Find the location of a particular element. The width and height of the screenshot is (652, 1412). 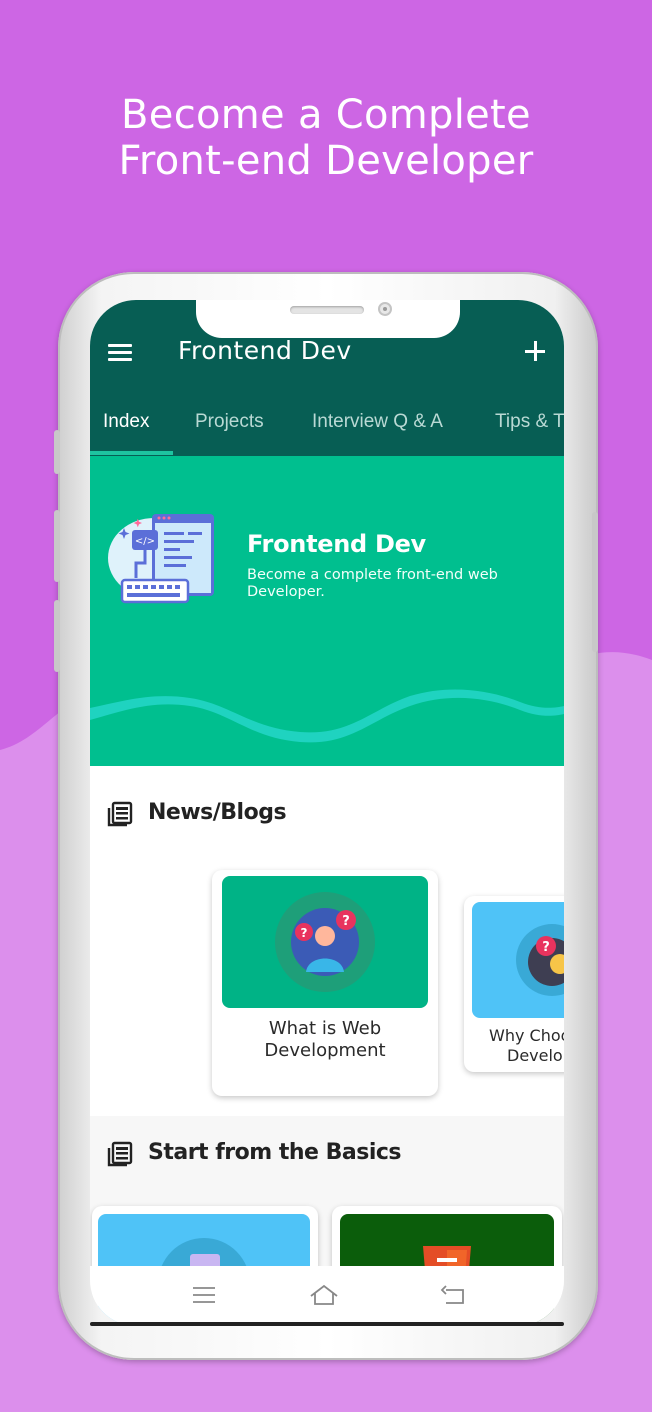

side-button-power is located at coordinates (595, 582).